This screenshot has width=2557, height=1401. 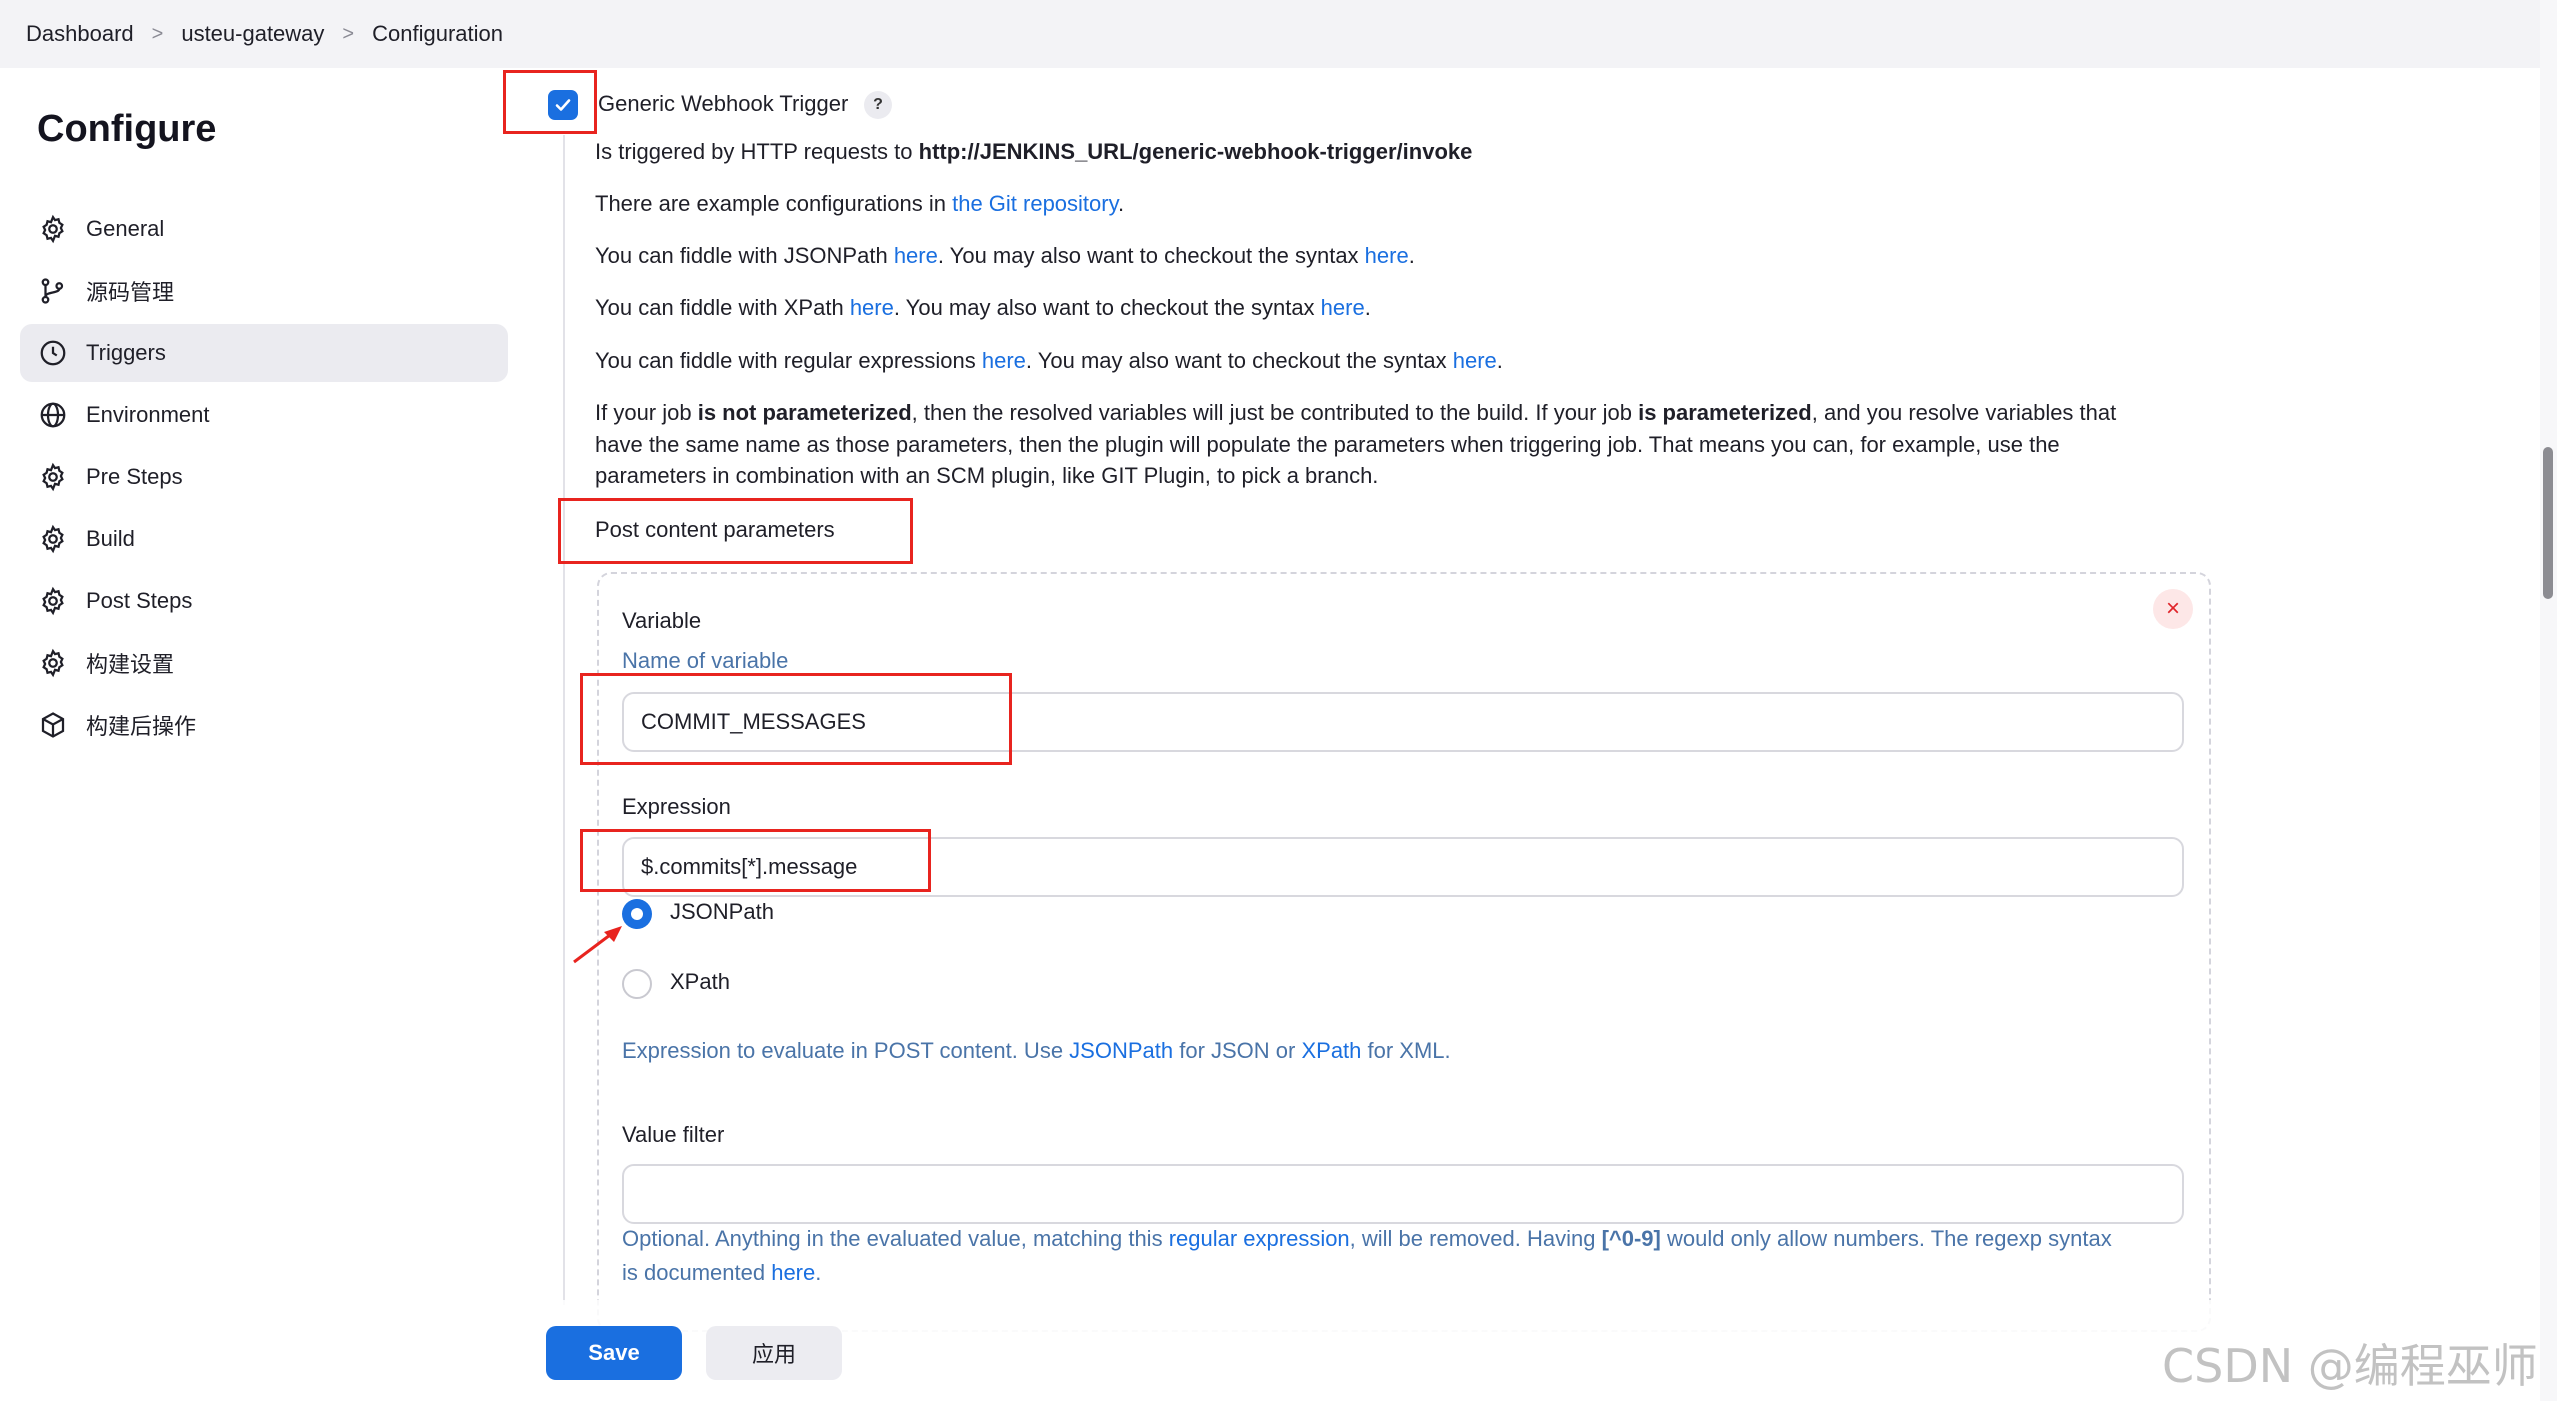 I want to click on sidebar-item-build: Build, so click(x=264, y=539).